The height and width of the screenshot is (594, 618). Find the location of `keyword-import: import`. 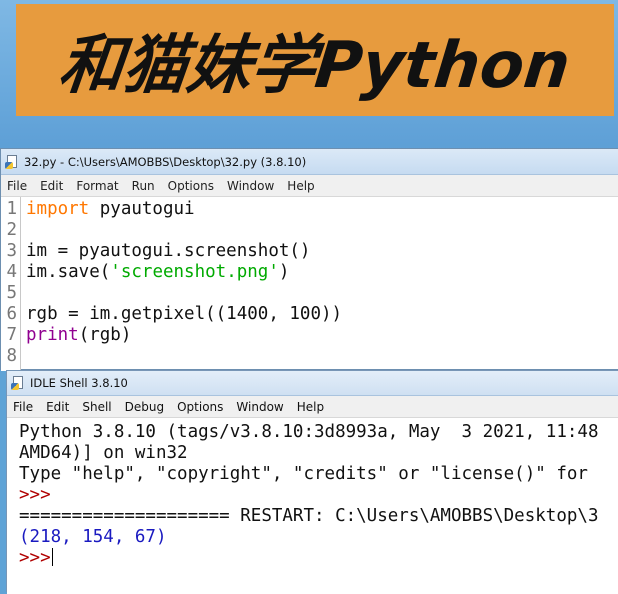

keyword-import: import is located at coordinates (58, 209).